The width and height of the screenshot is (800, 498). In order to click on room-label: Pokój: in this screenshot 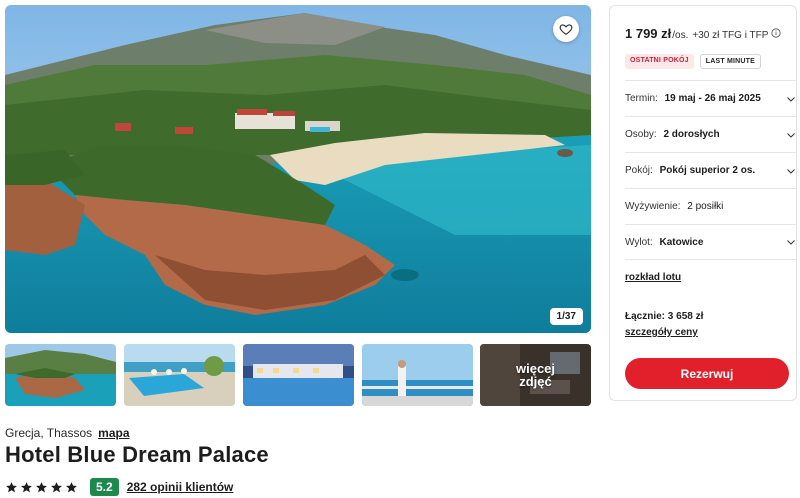, I will do `click(639, 170)`.